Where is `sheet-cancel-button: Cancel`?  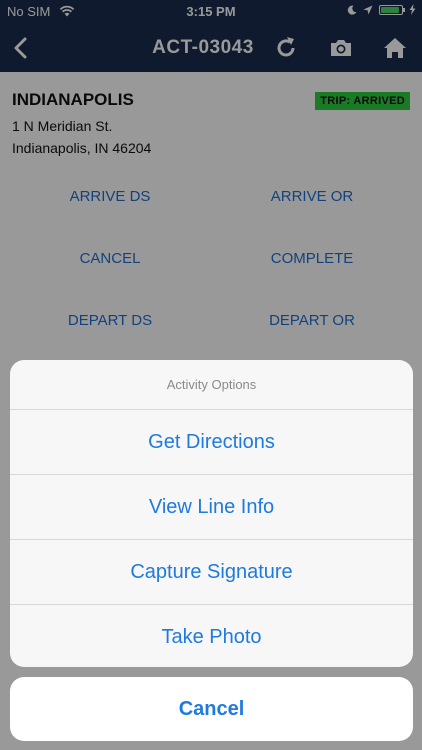
sheet-cancel-button: Cancel is located at coordinates (211, 709).